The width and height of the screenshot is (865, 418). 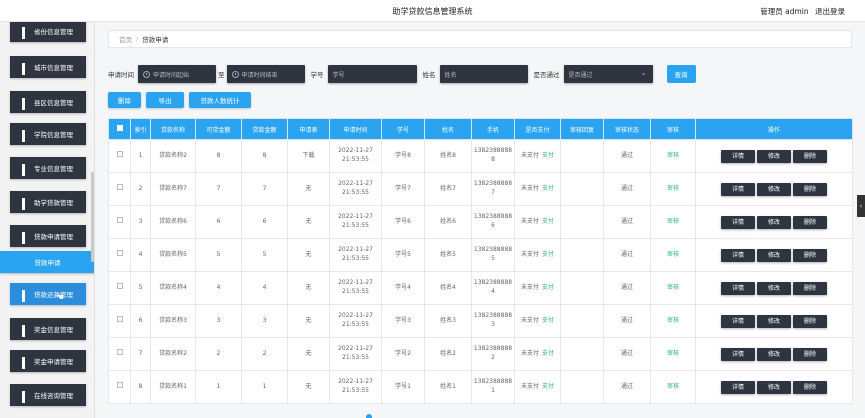 What do you see at coordinates (220, 100) in the screenshot?
I see `loan-stats-button: 贷款人数统计` at bounding box center [220, 100].